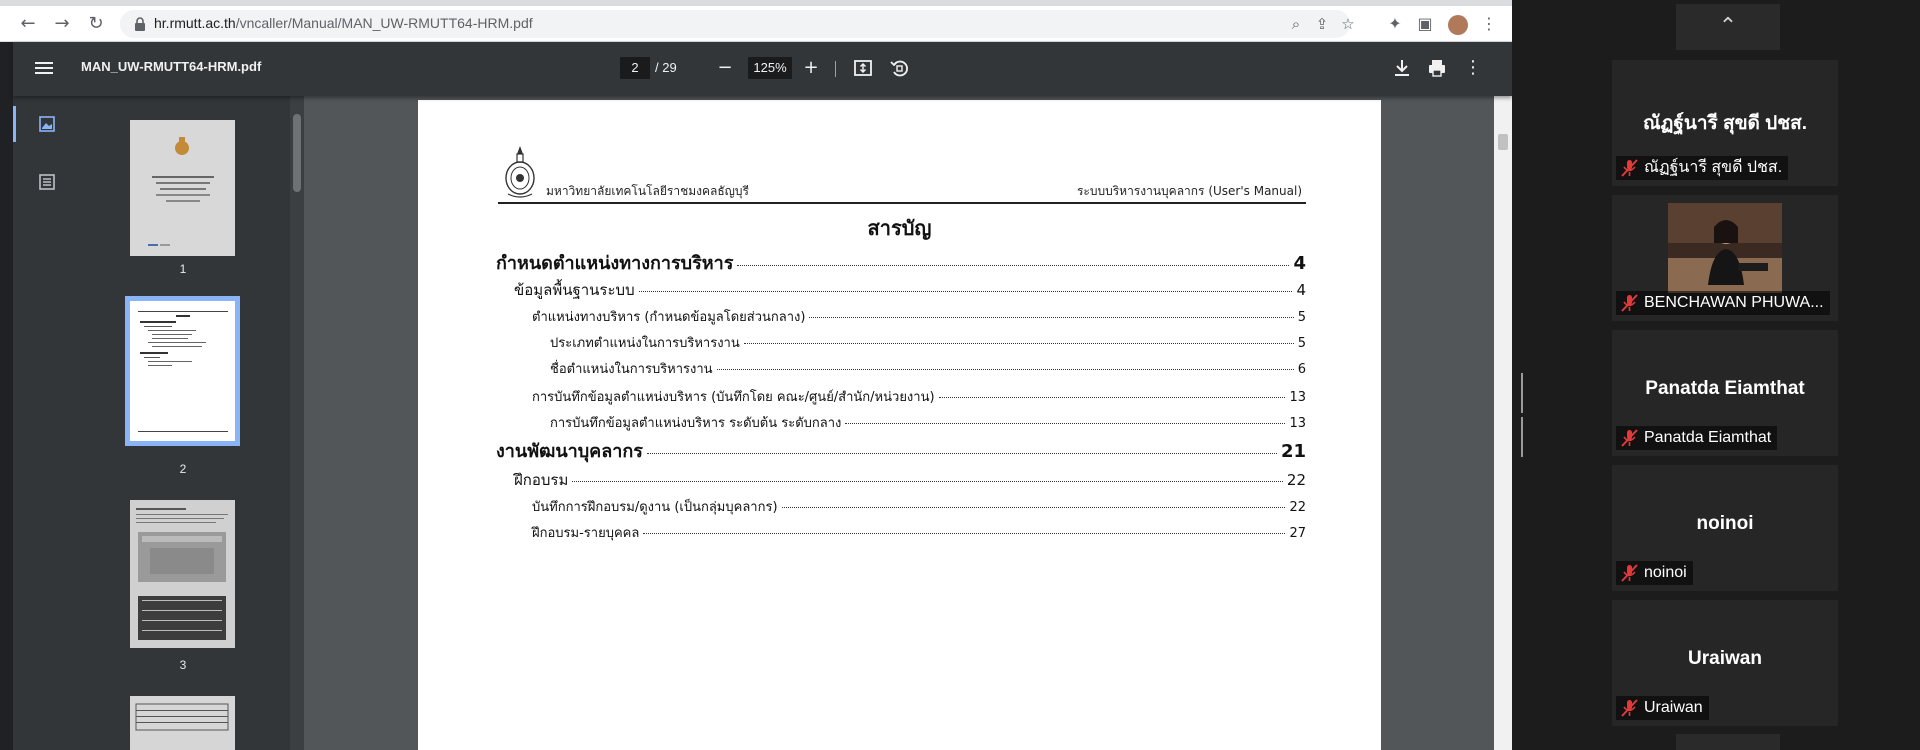  I want to click on university-seal-icon, so click(520, 172).